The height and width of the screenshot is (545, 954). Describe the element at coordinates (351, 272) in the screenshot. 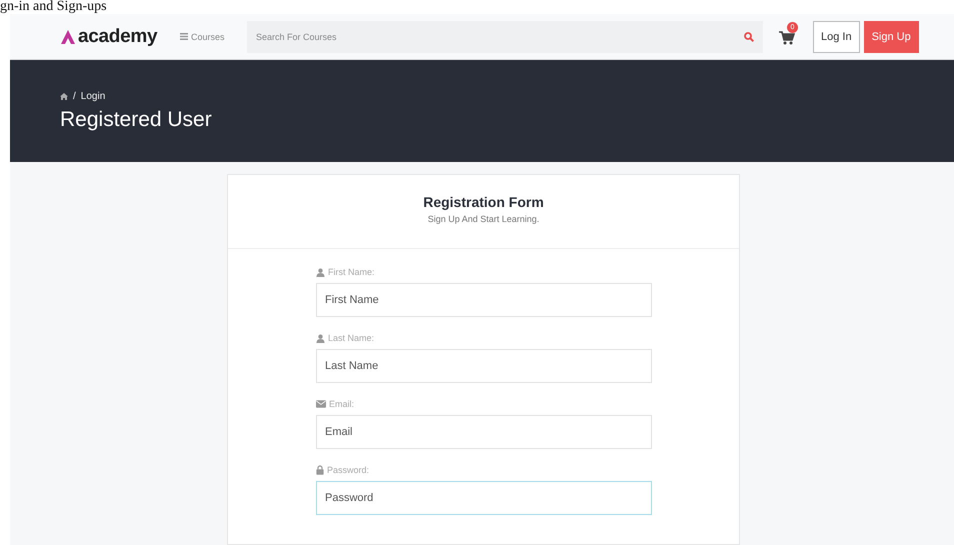

I see `field-label: First Name:` at that location.